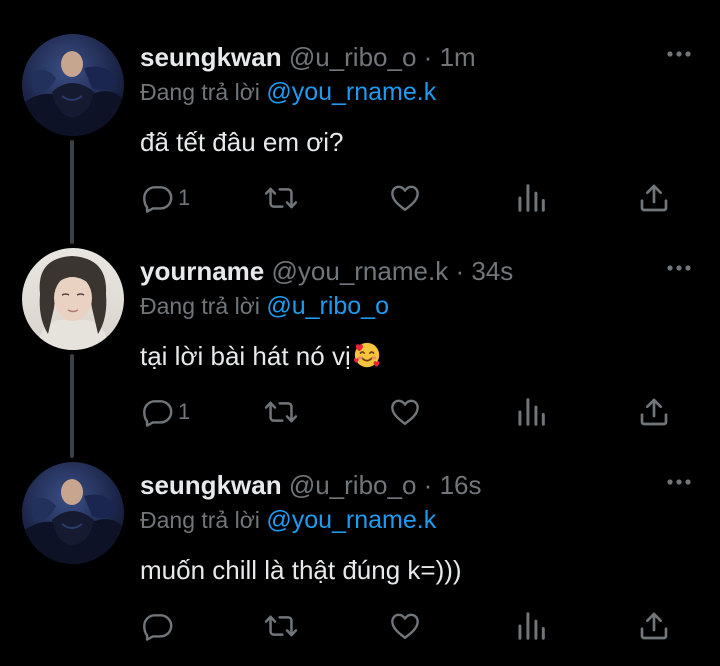 Image resolution: width=720 pixels, height=666 pixels. What do you see at coordinates (202, 271) in the screenshot?
I see `display-name: yourname` at bounding box center [202, 271].